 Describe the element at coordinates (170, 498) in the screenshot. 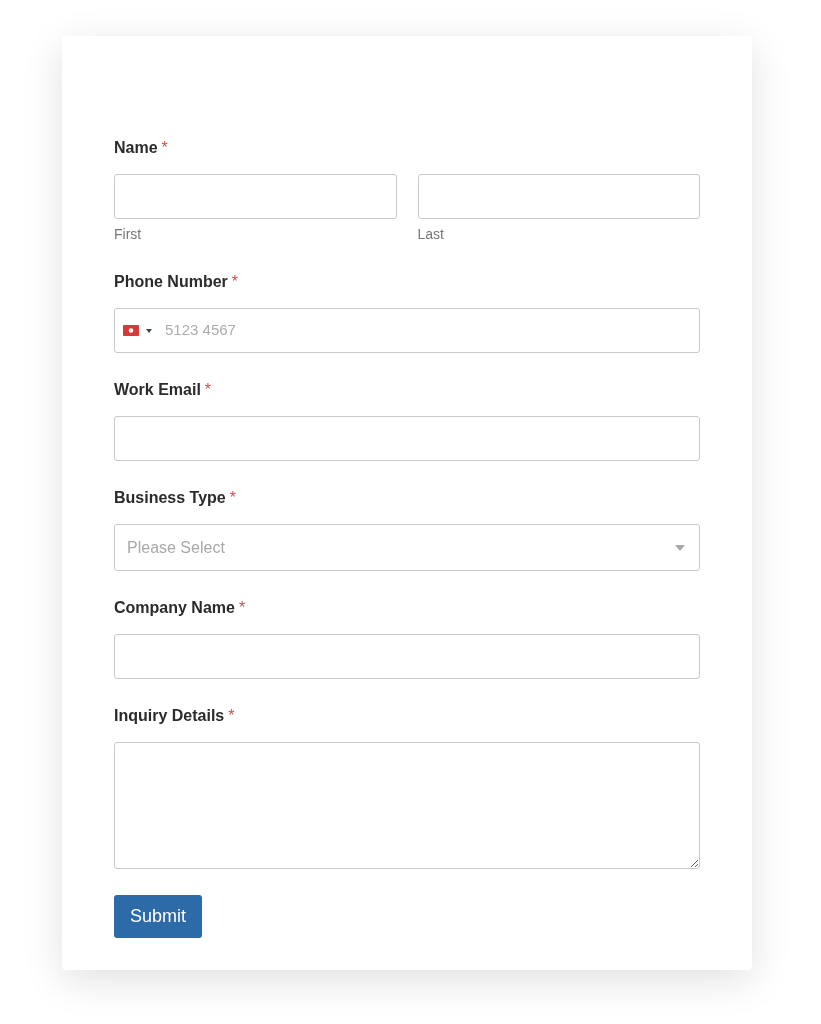

I see `field-label: Business Type` at that location.